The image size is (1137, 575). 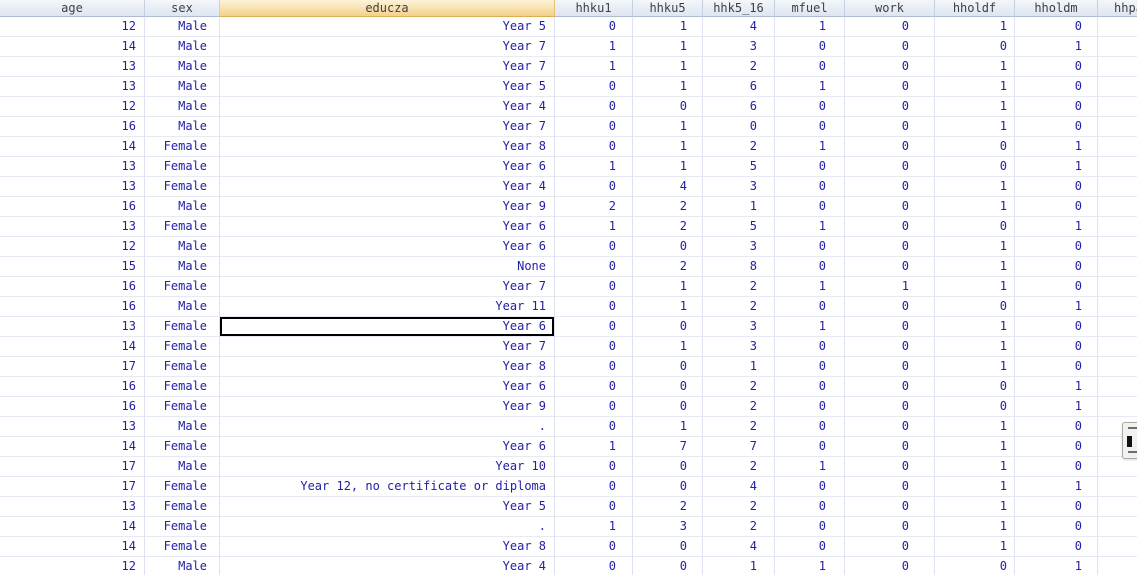 I want to click on column-header-age: age, so click(x=72, y=8).